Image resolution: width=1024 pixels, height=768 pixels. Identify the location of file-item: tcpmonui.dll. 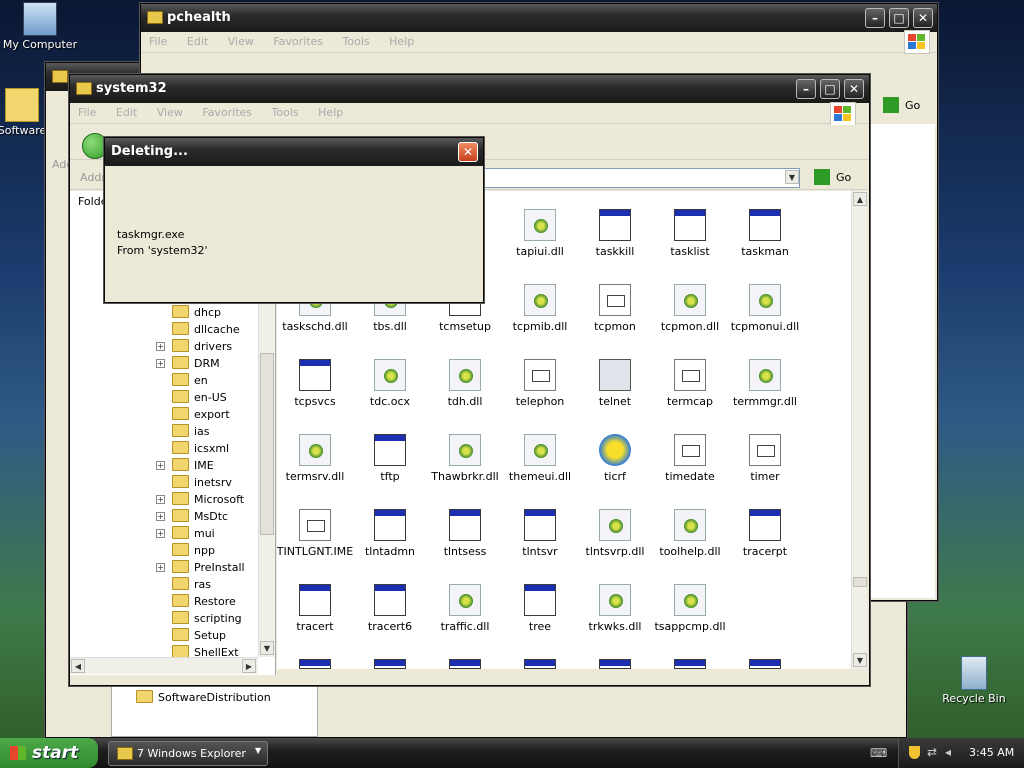
(765, 308).